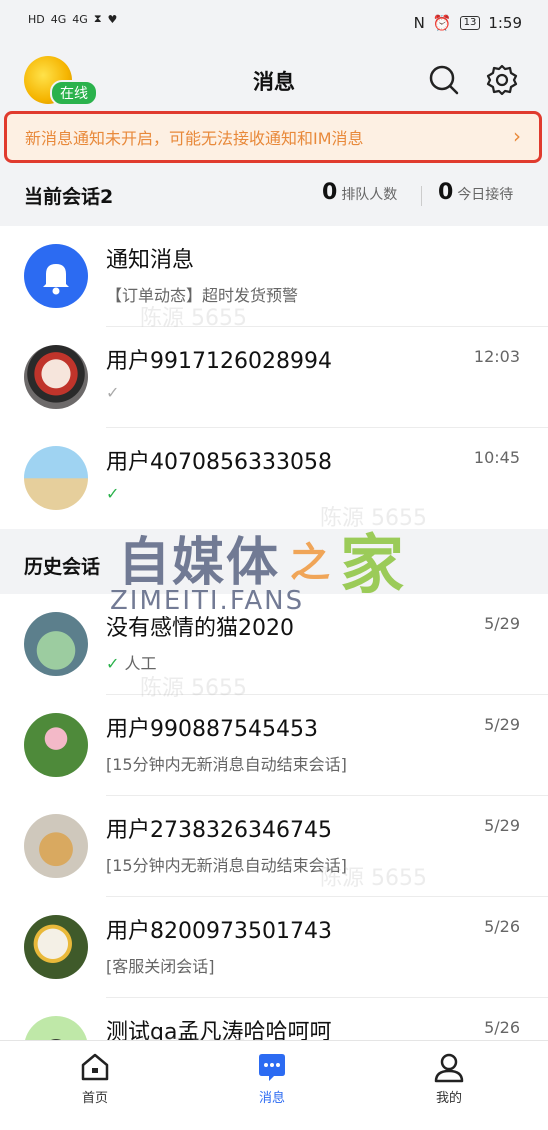  Describe the element at coordinates (274, 82) in the screenshot. I see `page-title: 消息` at that location.